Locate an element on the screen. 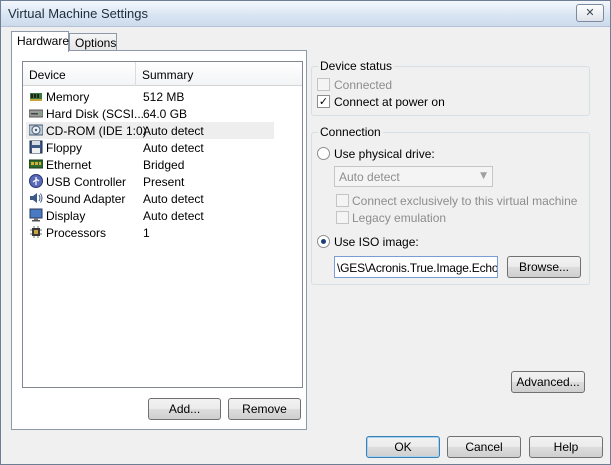 Image resolution: width=611 pixels, height=465 pixels. hard-disk-icon is located at coordinates (36, 113).